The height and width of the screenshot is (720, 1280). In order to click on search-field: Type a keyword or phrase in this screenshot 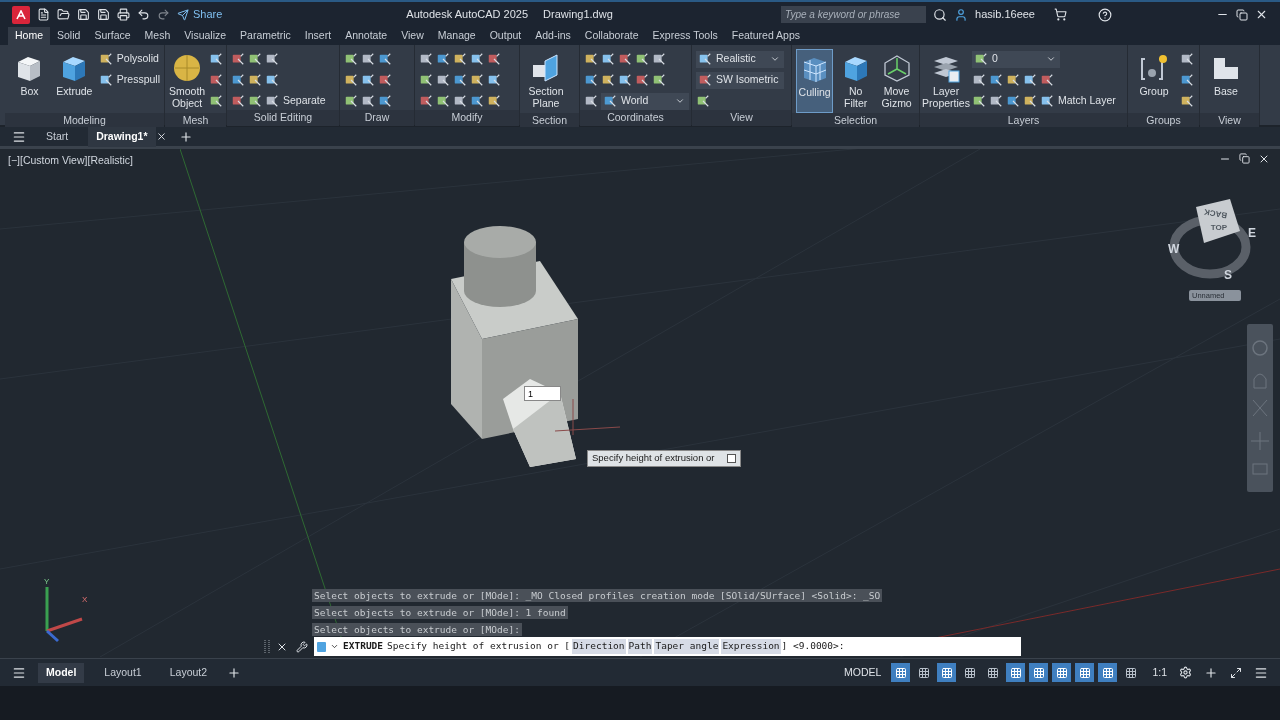, I will do `click(854, 14)`.